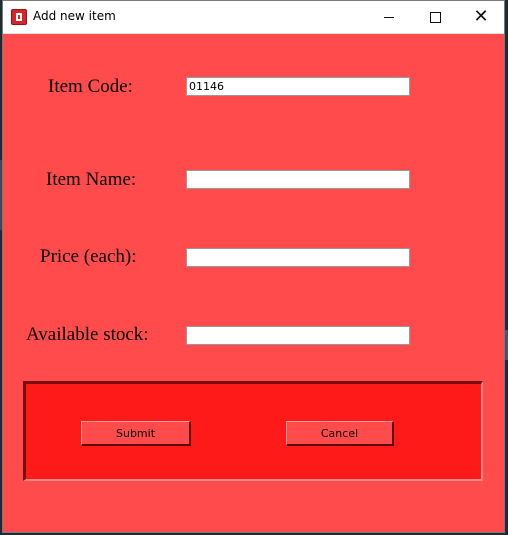 This screenshot has height=535, width=508. I want to click on submit-button: Submit, so click(136, 433).